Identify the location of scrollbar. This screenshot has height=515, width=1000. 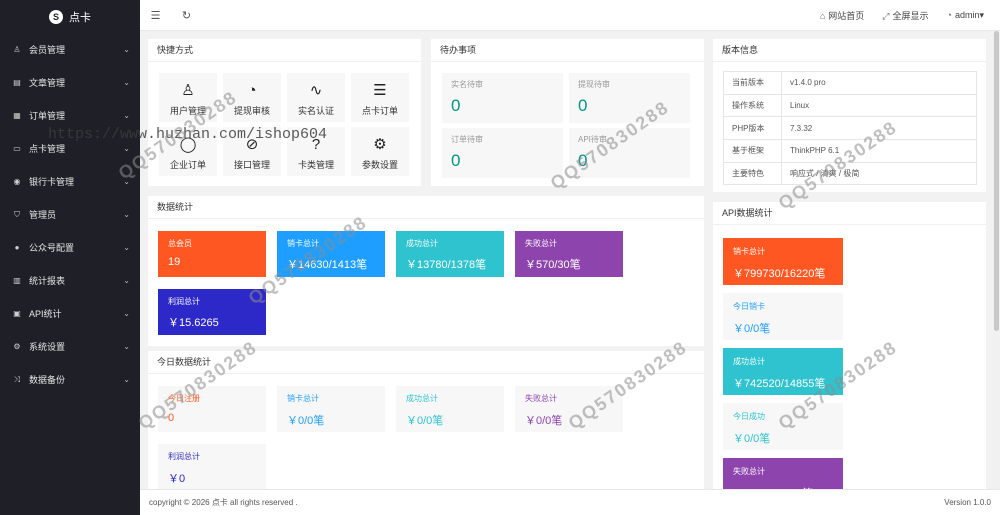
(996, 263).